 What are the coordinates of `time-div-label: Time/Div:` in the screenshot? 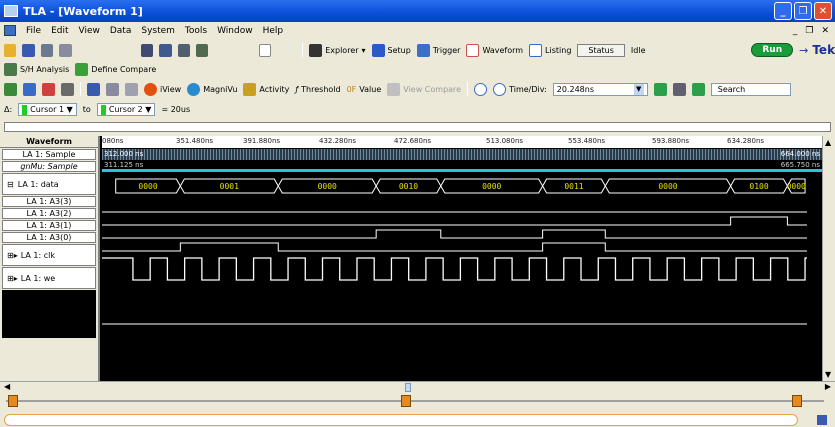 It's located at (528, 89).